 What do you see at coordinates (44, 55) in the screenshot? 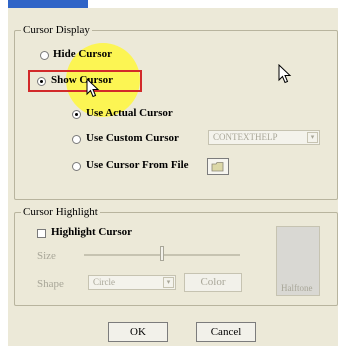
I see `hide-cursor-radio` at bounding box center [44, 55].